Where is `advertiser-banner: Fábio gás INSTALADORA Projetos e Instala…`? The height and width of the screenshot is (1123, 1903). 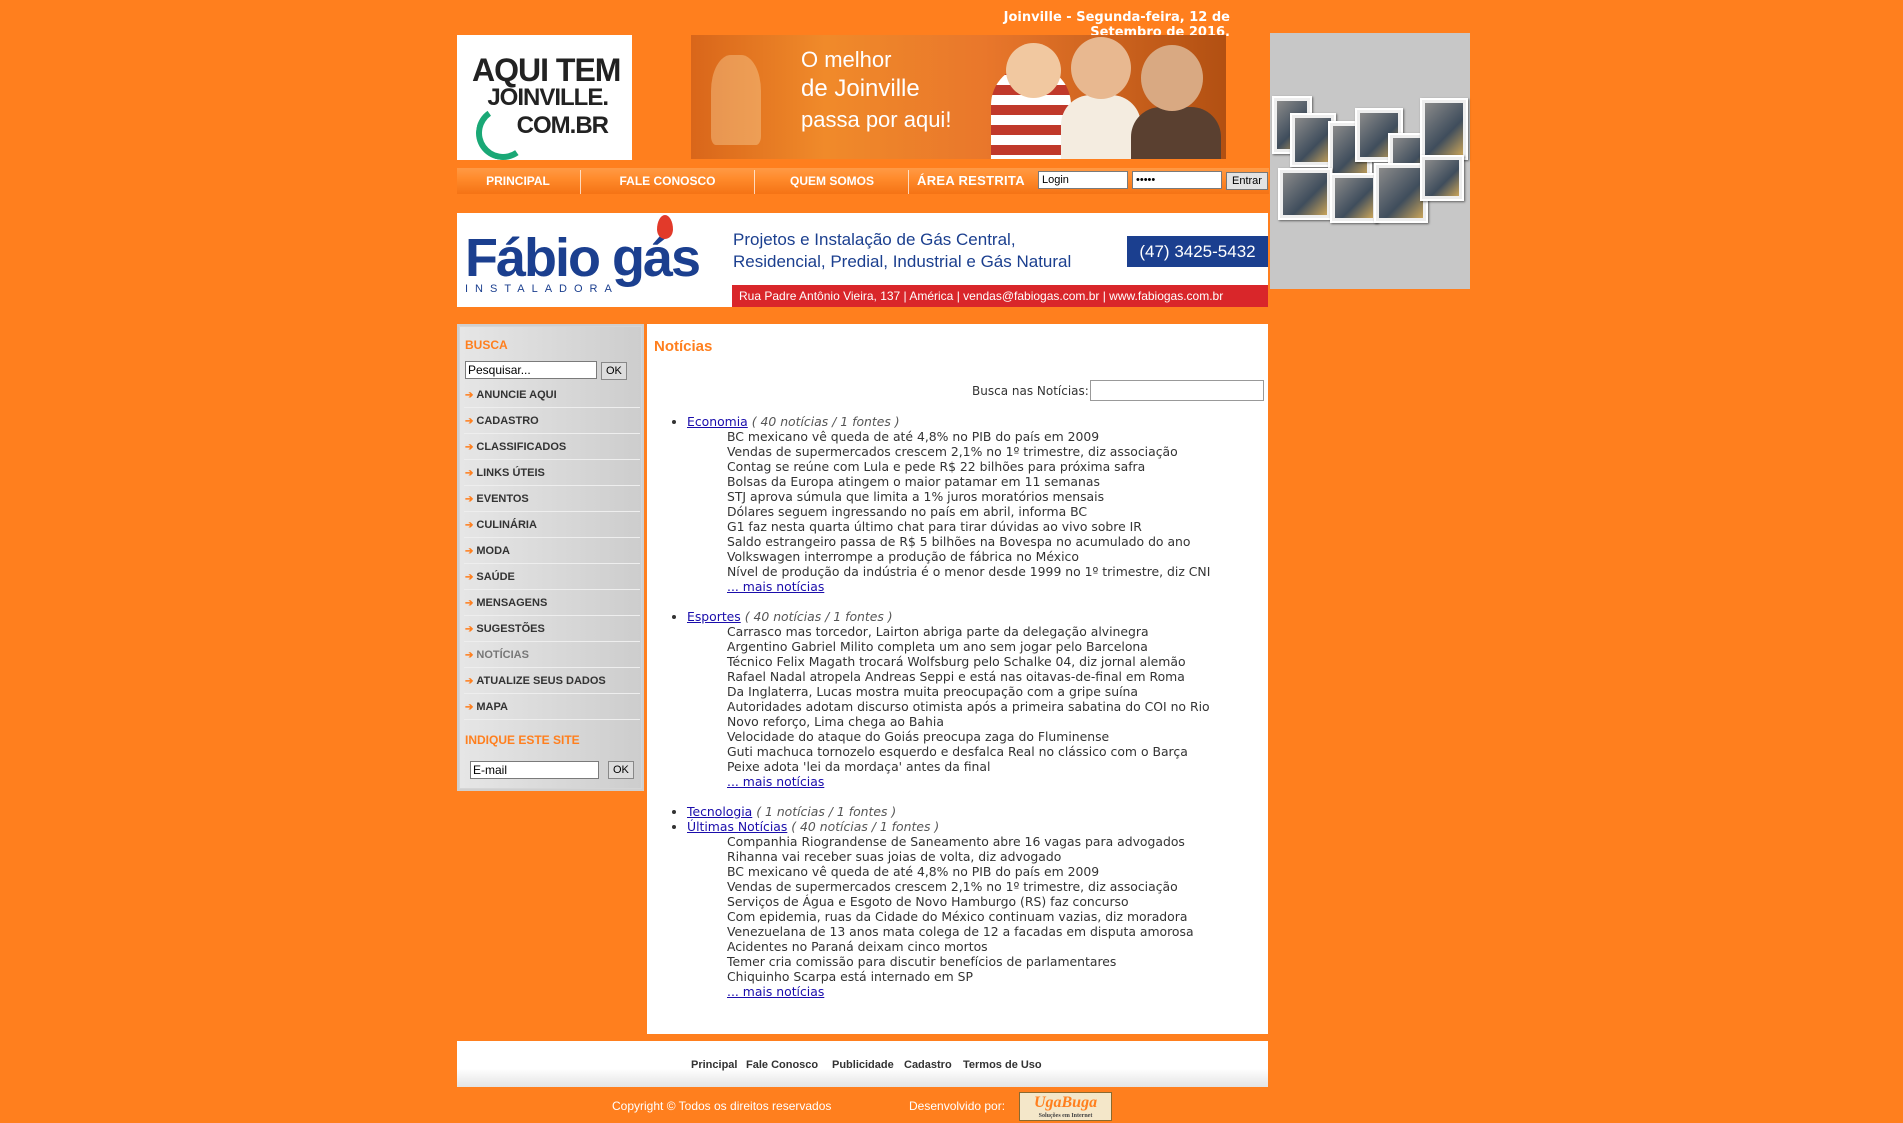
advertiser-banner: Fábio gás INSTALADORA Projetos e Instala… is located at coordinates (862, 260).